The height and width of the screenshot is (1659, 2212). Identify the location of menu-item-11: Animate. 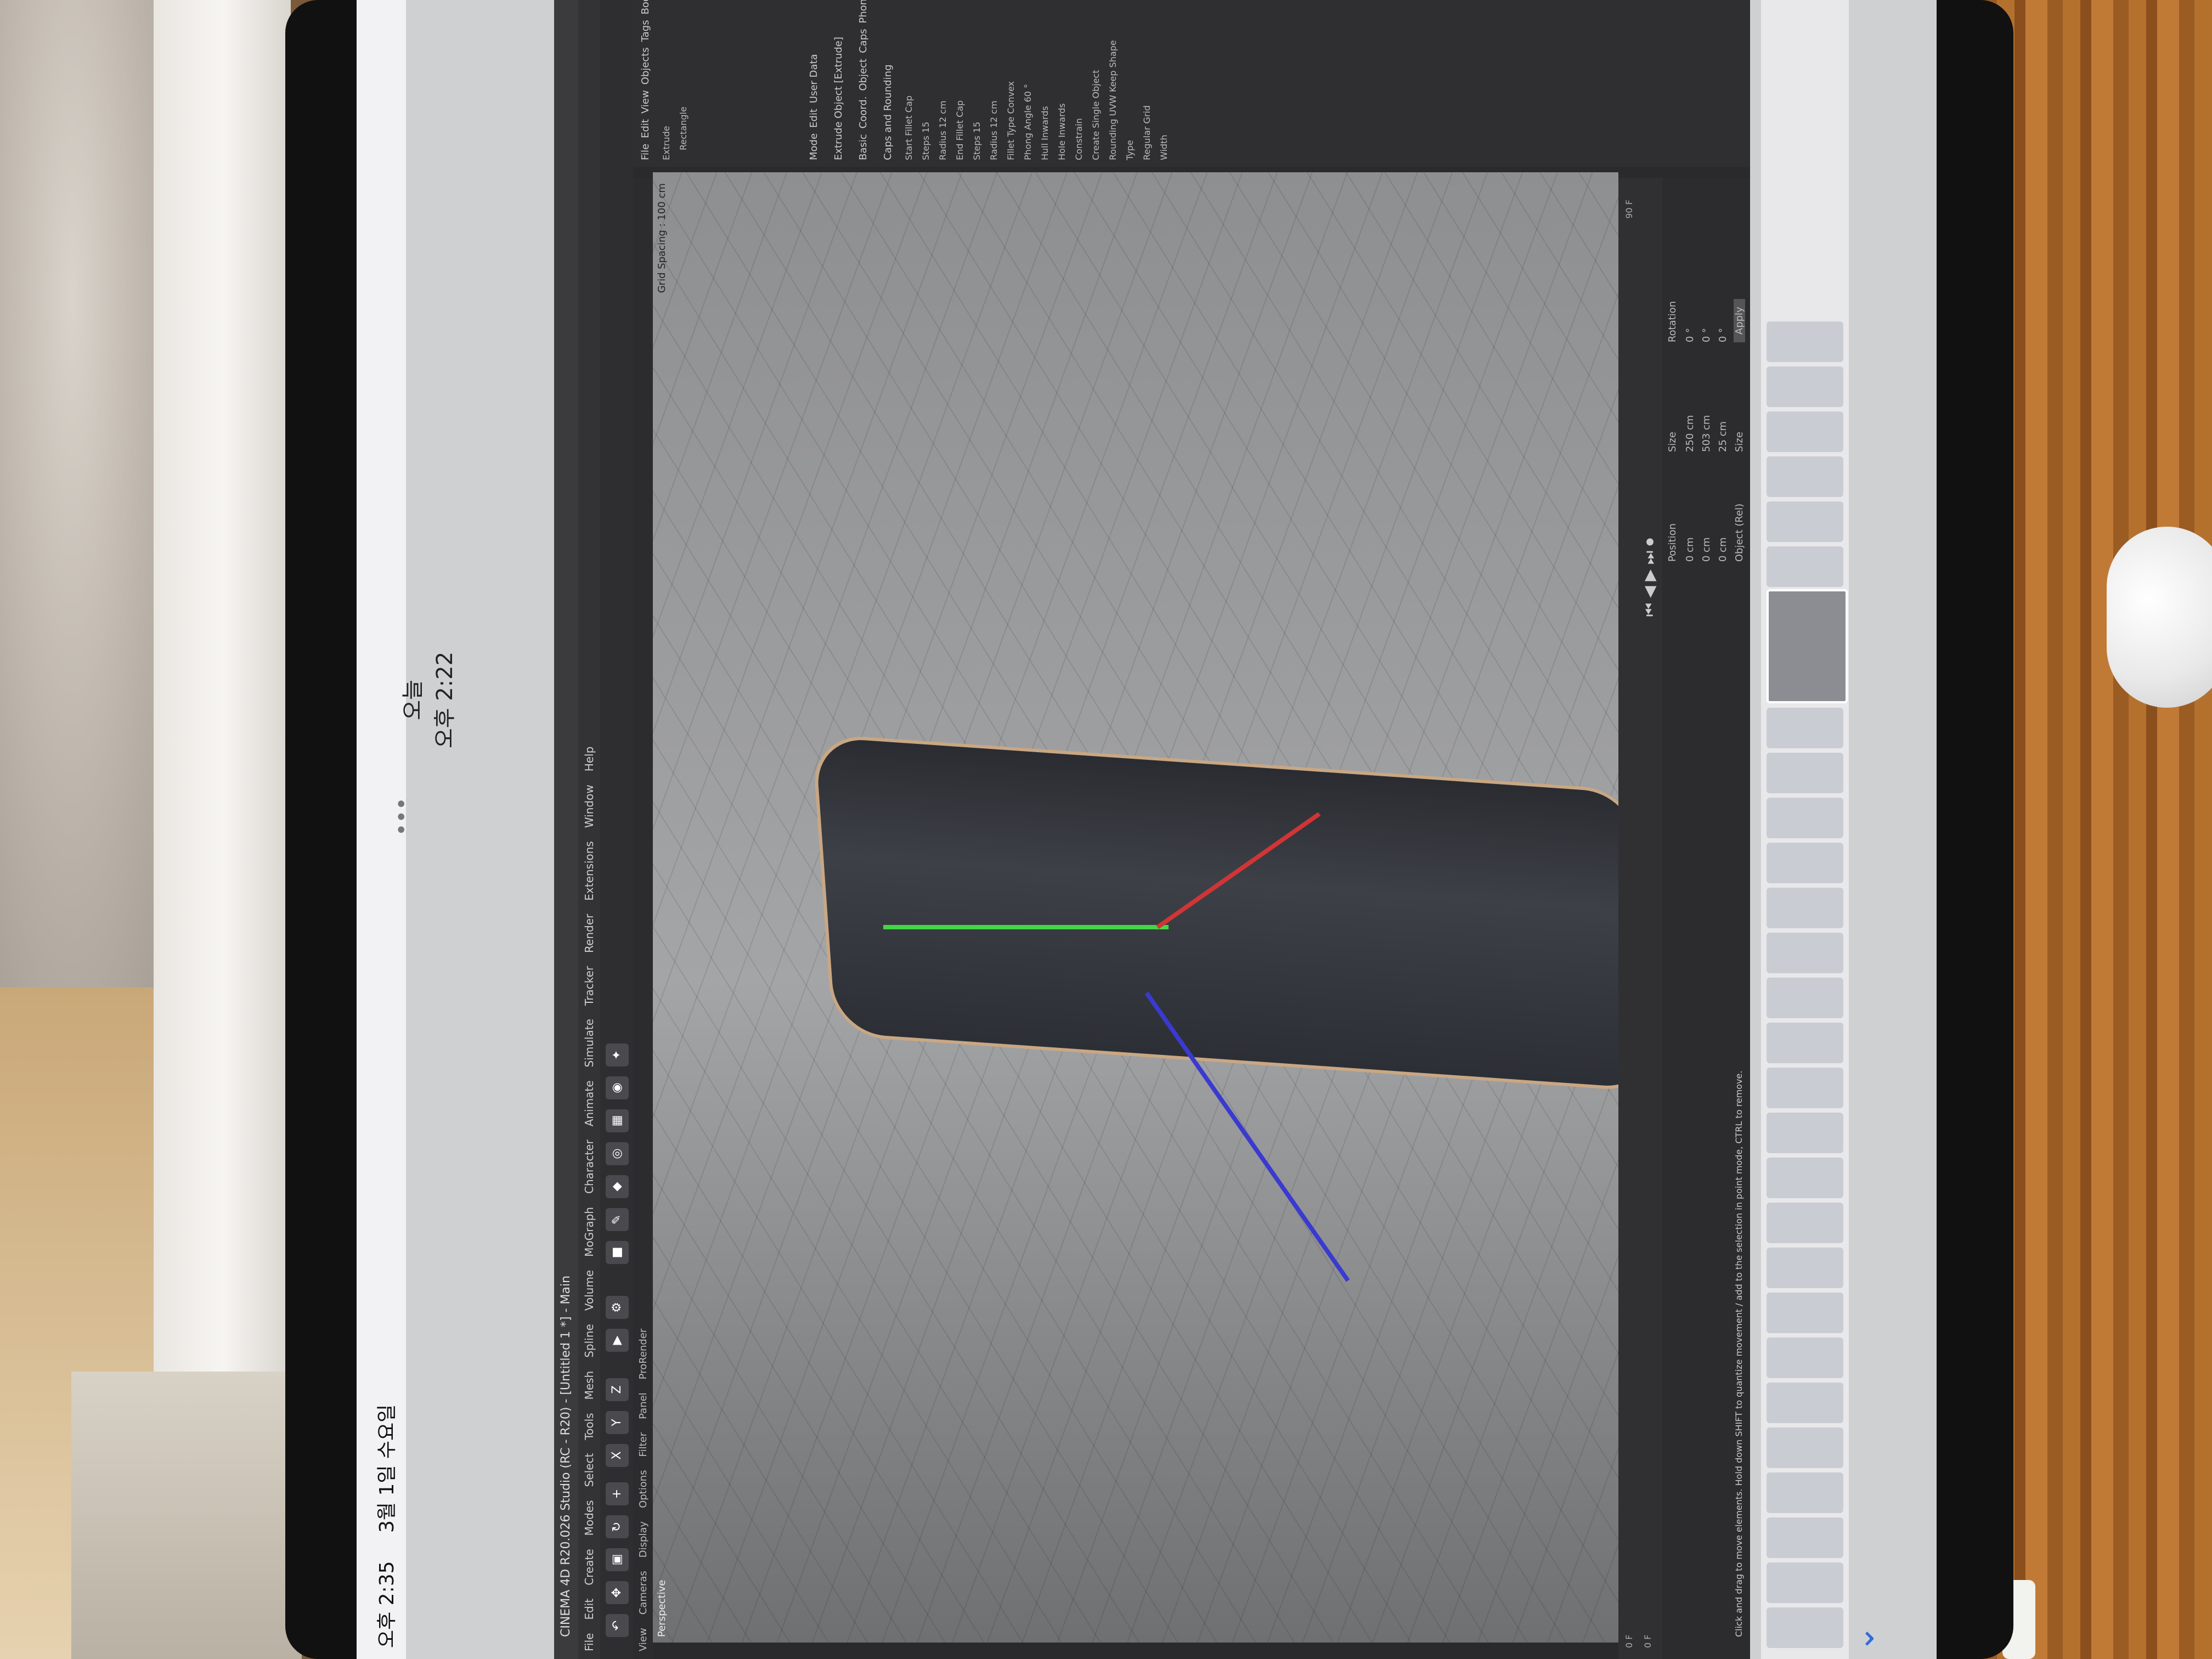
(589, 1103).